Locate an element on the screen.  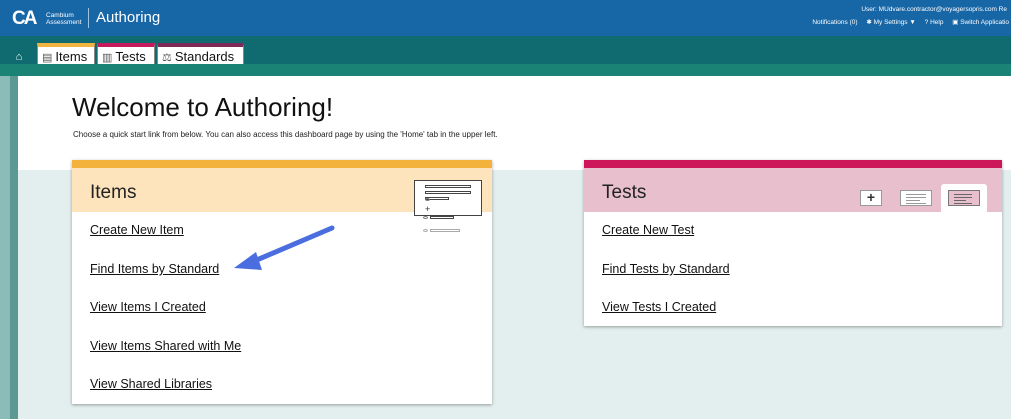
switch-application-link: ▣ Switch Applicatio is located at coordinates (980, 22).